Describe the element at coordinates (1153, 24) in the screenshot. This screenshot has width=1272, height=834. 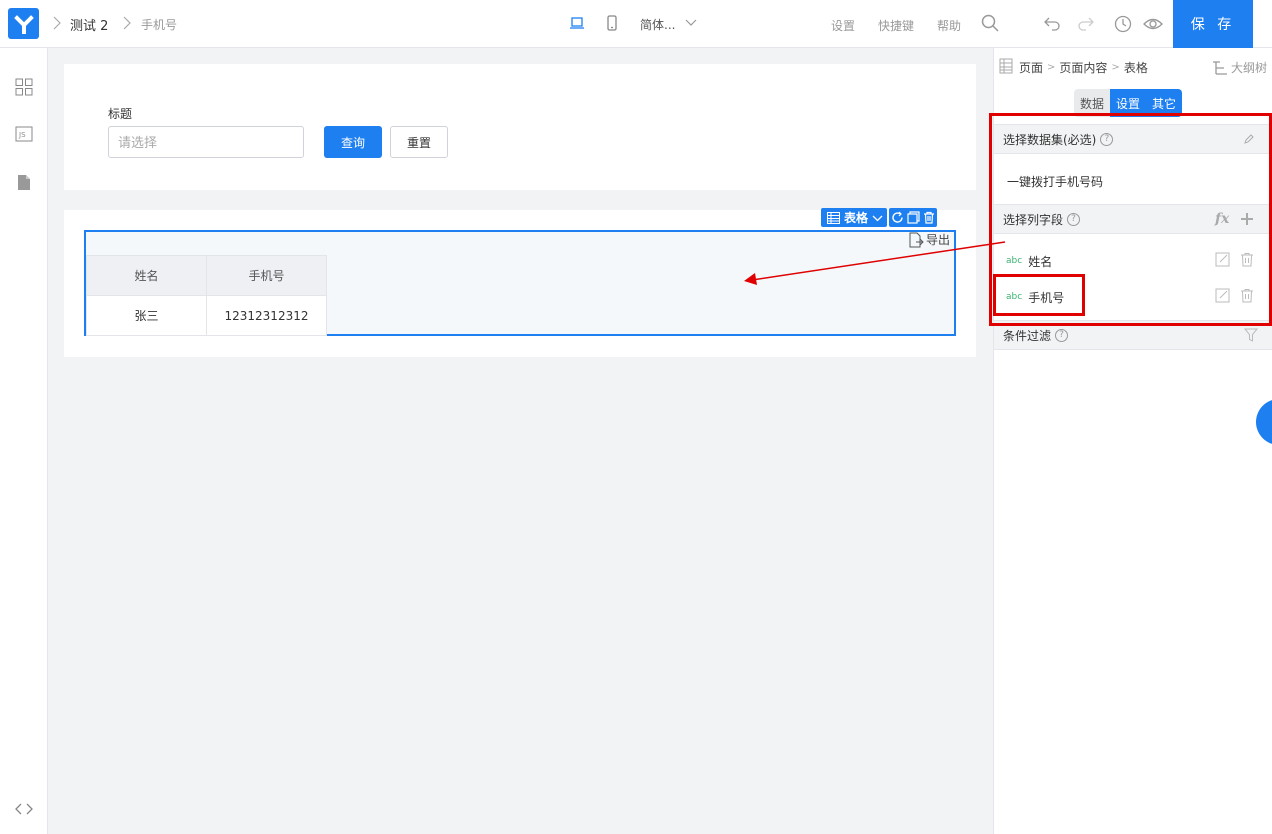
I see `preview-eye-icon` at that location.